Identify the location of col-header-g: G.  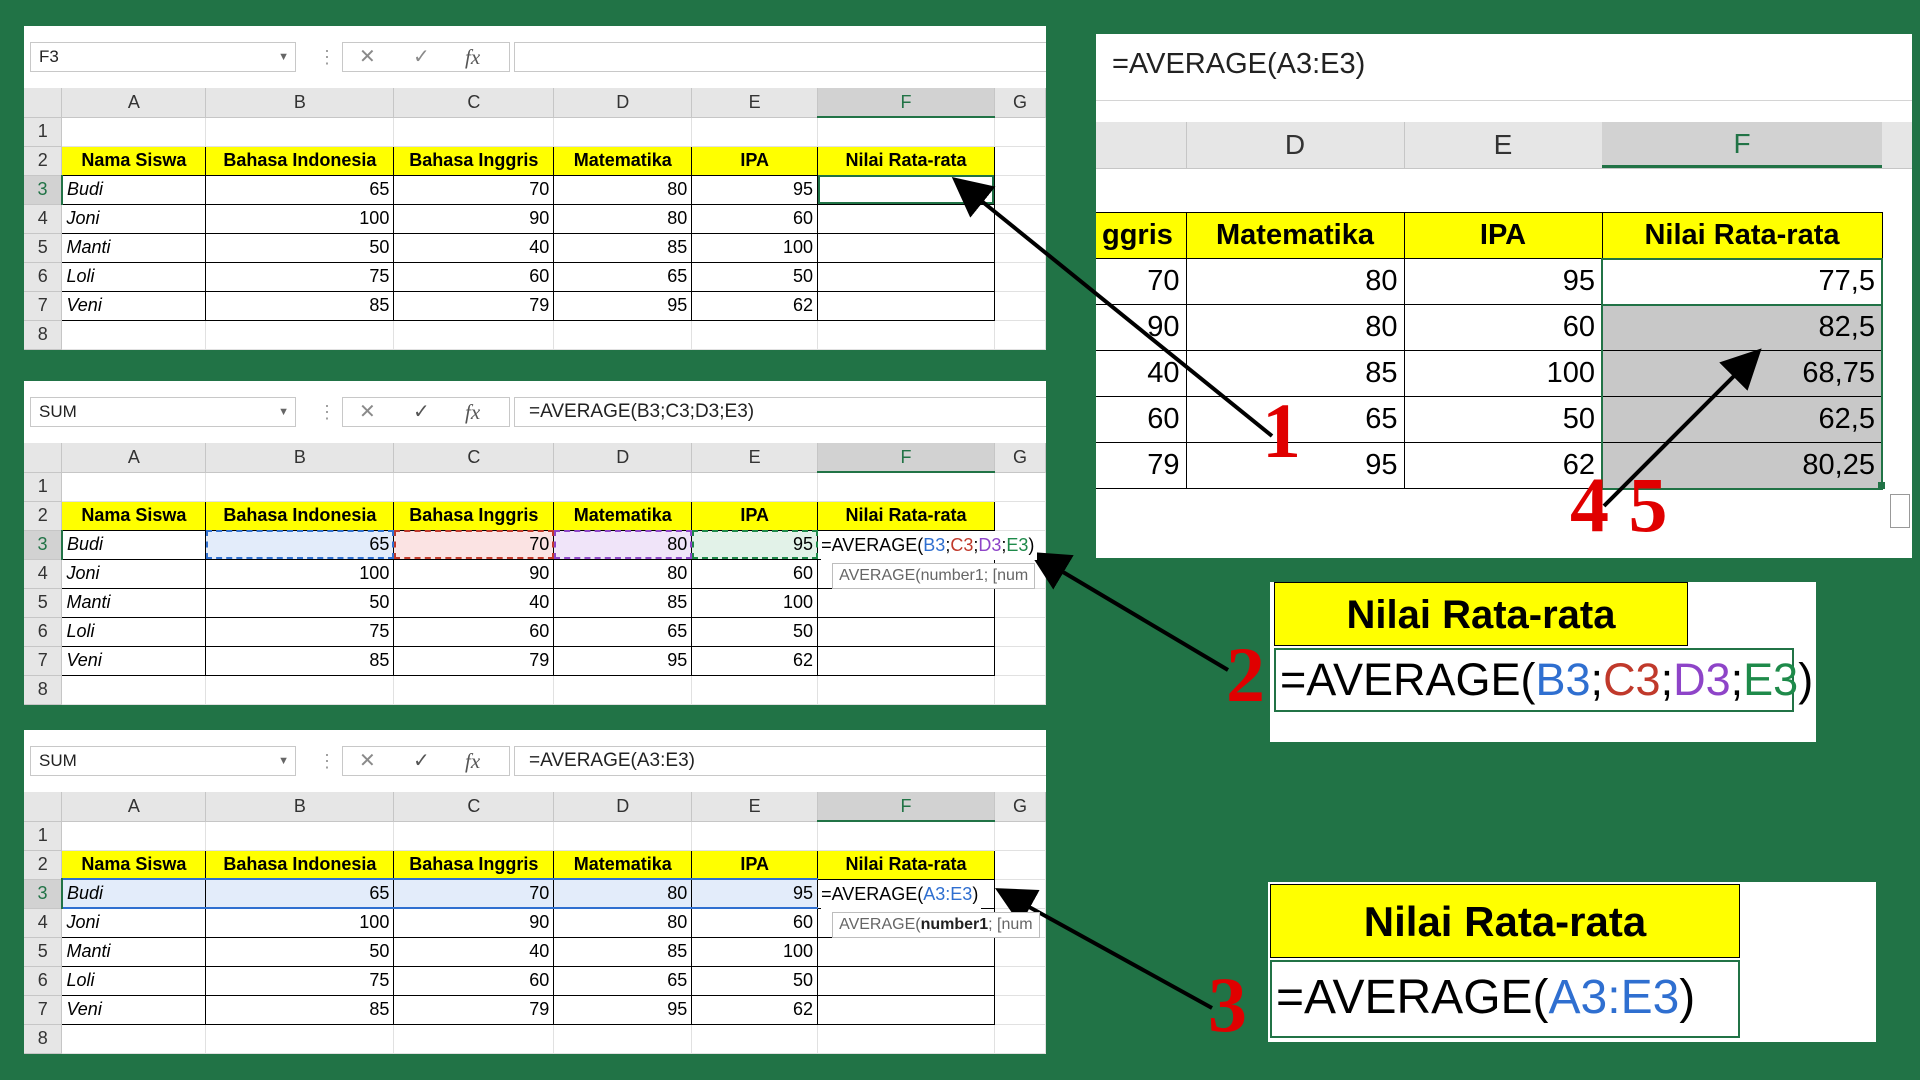
(1020, 458).